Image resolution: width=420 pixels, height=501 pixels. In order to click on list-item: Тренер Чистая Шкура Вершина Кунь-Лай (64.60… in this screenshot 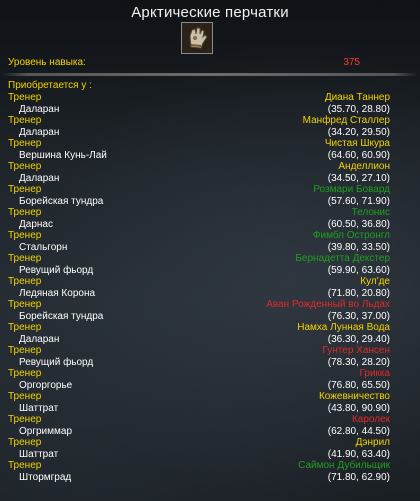, I will do `click(210, 149)`.